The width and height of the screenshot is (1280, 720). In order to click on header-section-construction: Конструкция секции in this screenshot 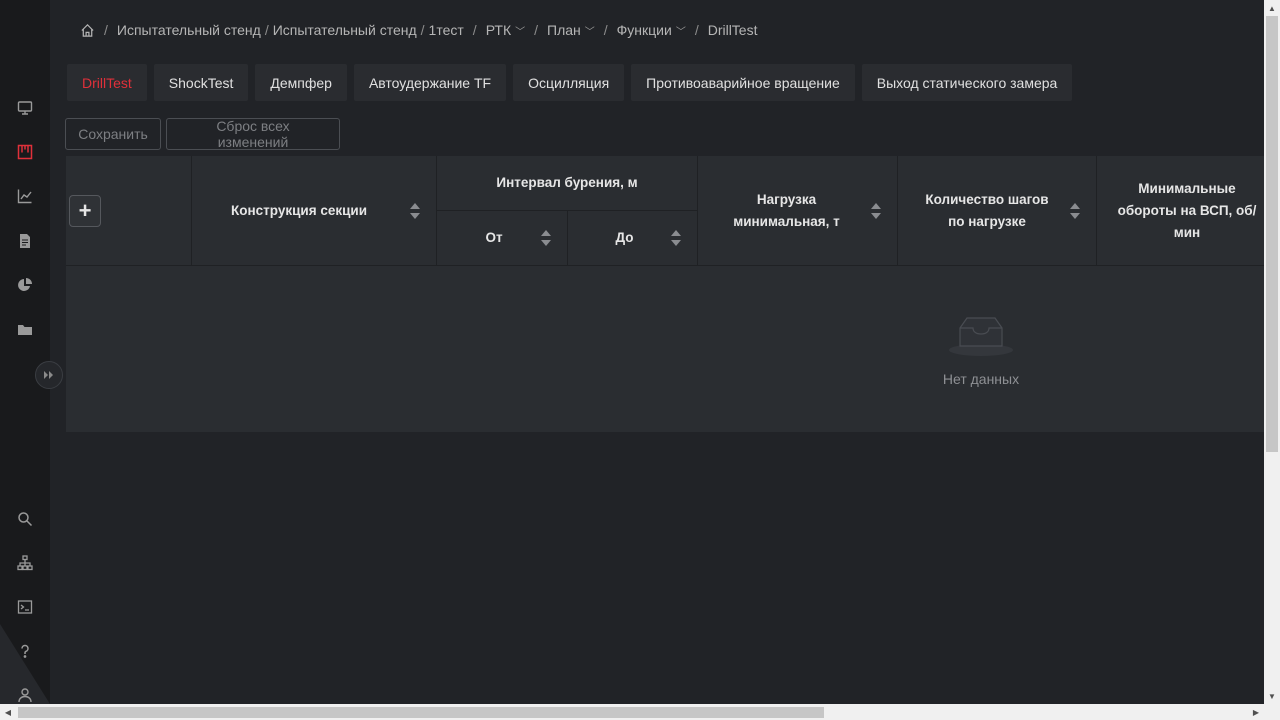, I will do `click(314, 211)`.